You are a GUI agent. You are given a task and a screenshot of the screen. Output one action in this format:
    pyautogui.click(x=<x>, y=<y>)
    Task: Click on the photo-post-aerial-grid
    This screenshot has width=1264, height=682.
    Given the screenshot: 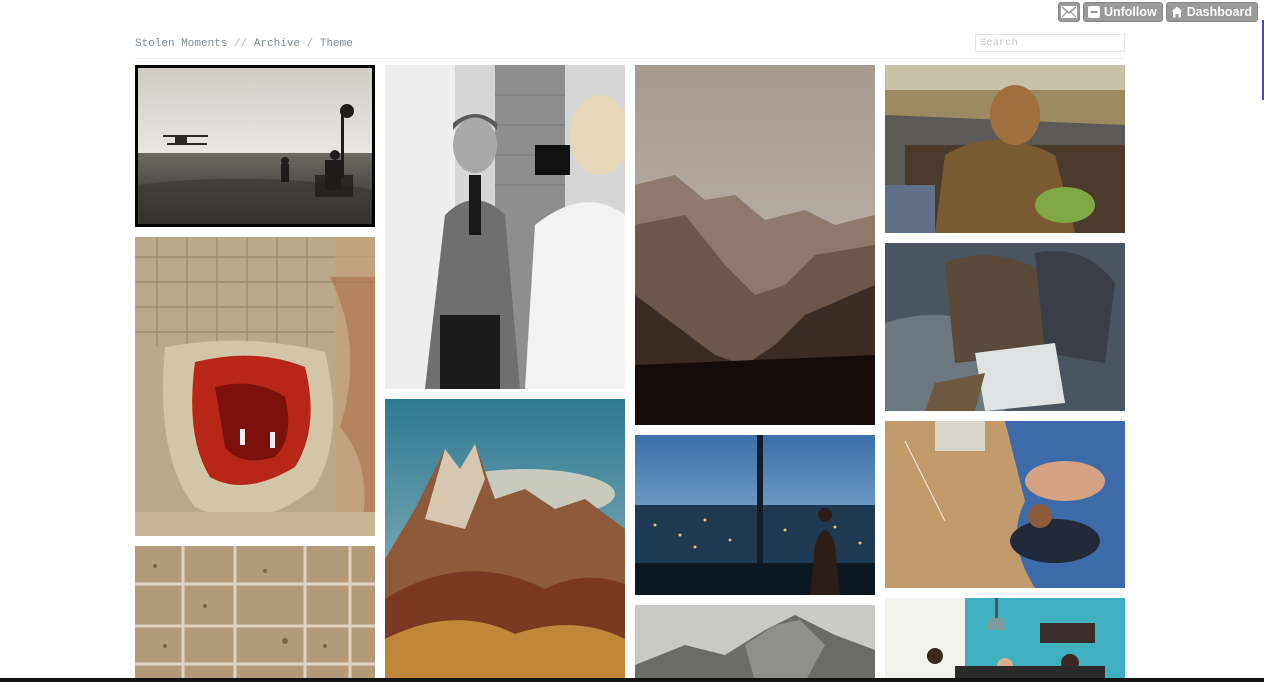 What is the action you would take?
    pyautogui.click(x=255, y=614)
    